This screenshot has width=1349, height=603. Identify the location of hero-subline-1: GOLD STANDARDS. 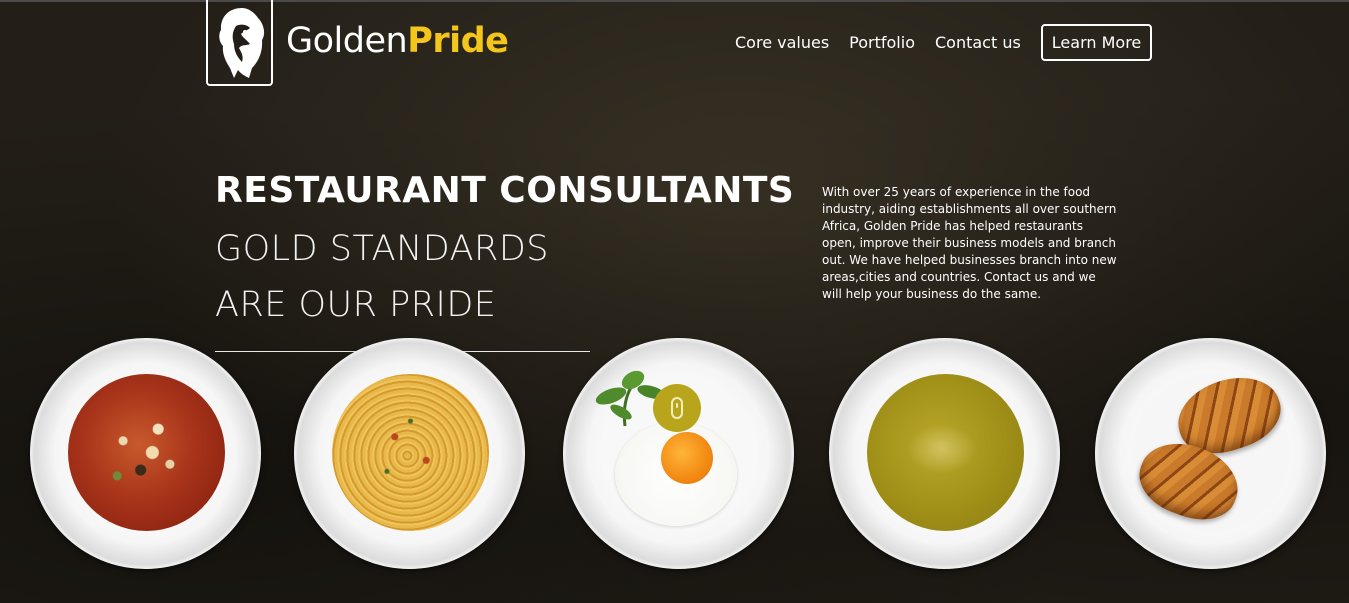
(382, 249).